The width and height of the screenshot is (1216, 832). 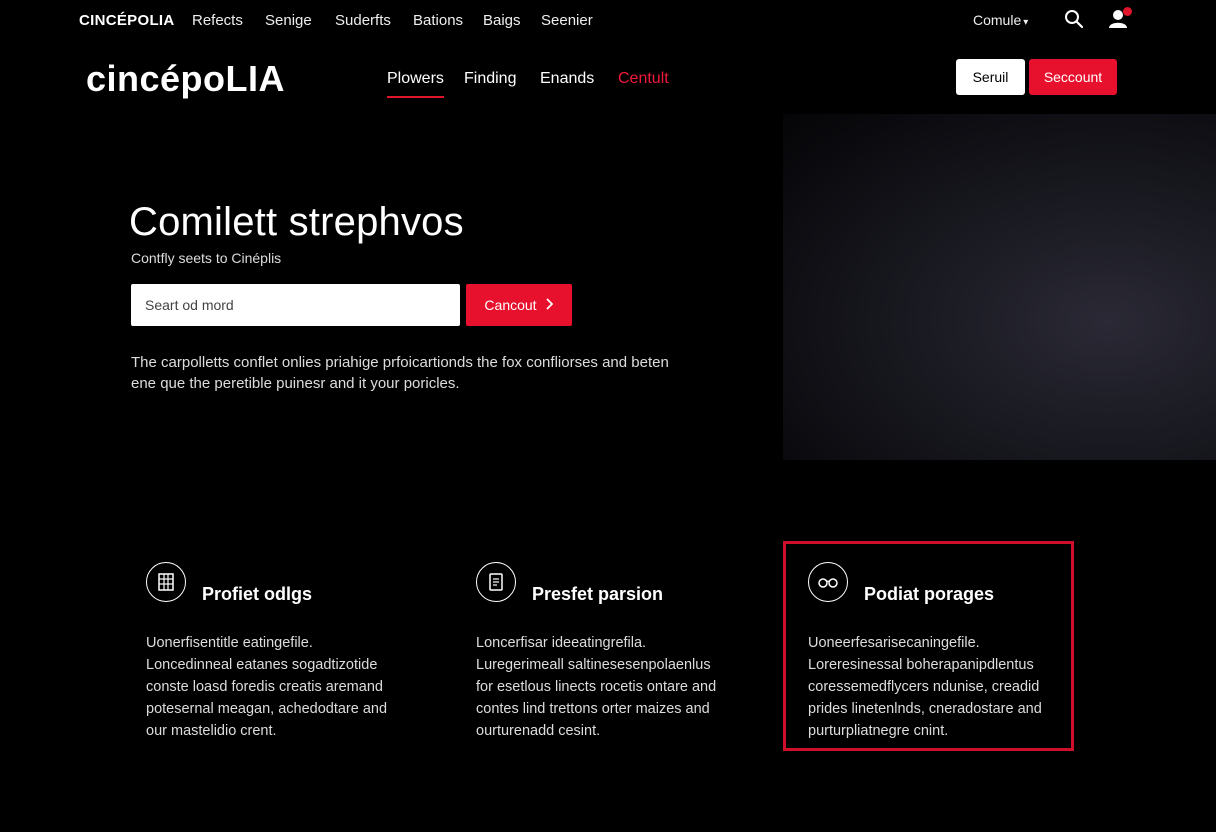 What do you see at coordinates (828, 582) in the screenshot?
I see `glasses-icon` at bounding box center [828, 582].